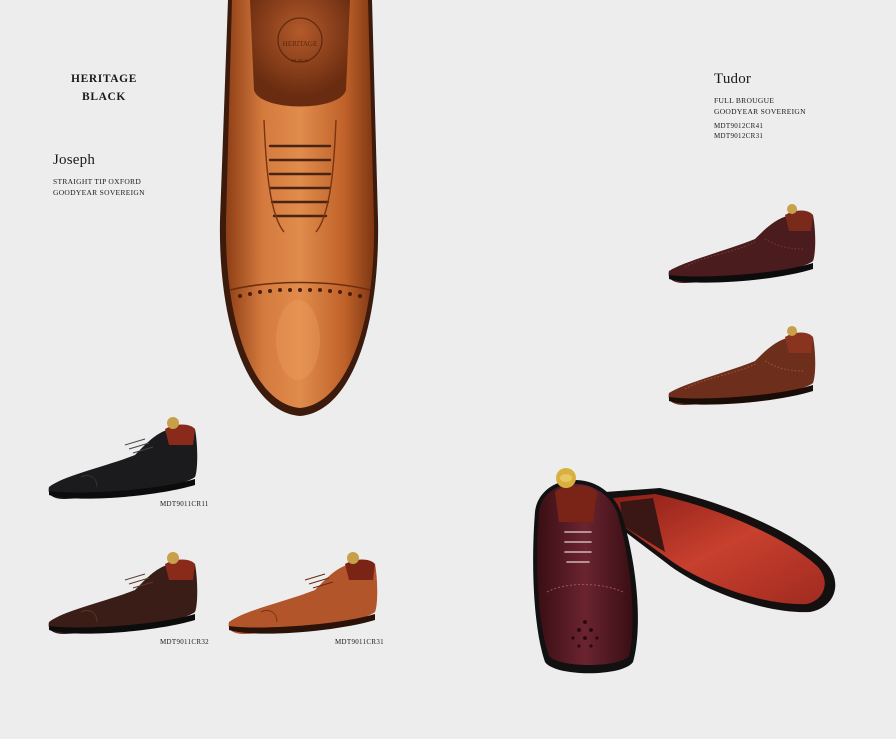 Image resolution: width=896 pixels, height=739 pixels. What do you see at coordinates (742, 365) in the screenshot?
I see `tudor-shoe-brown` at bounding box center [742, 365].